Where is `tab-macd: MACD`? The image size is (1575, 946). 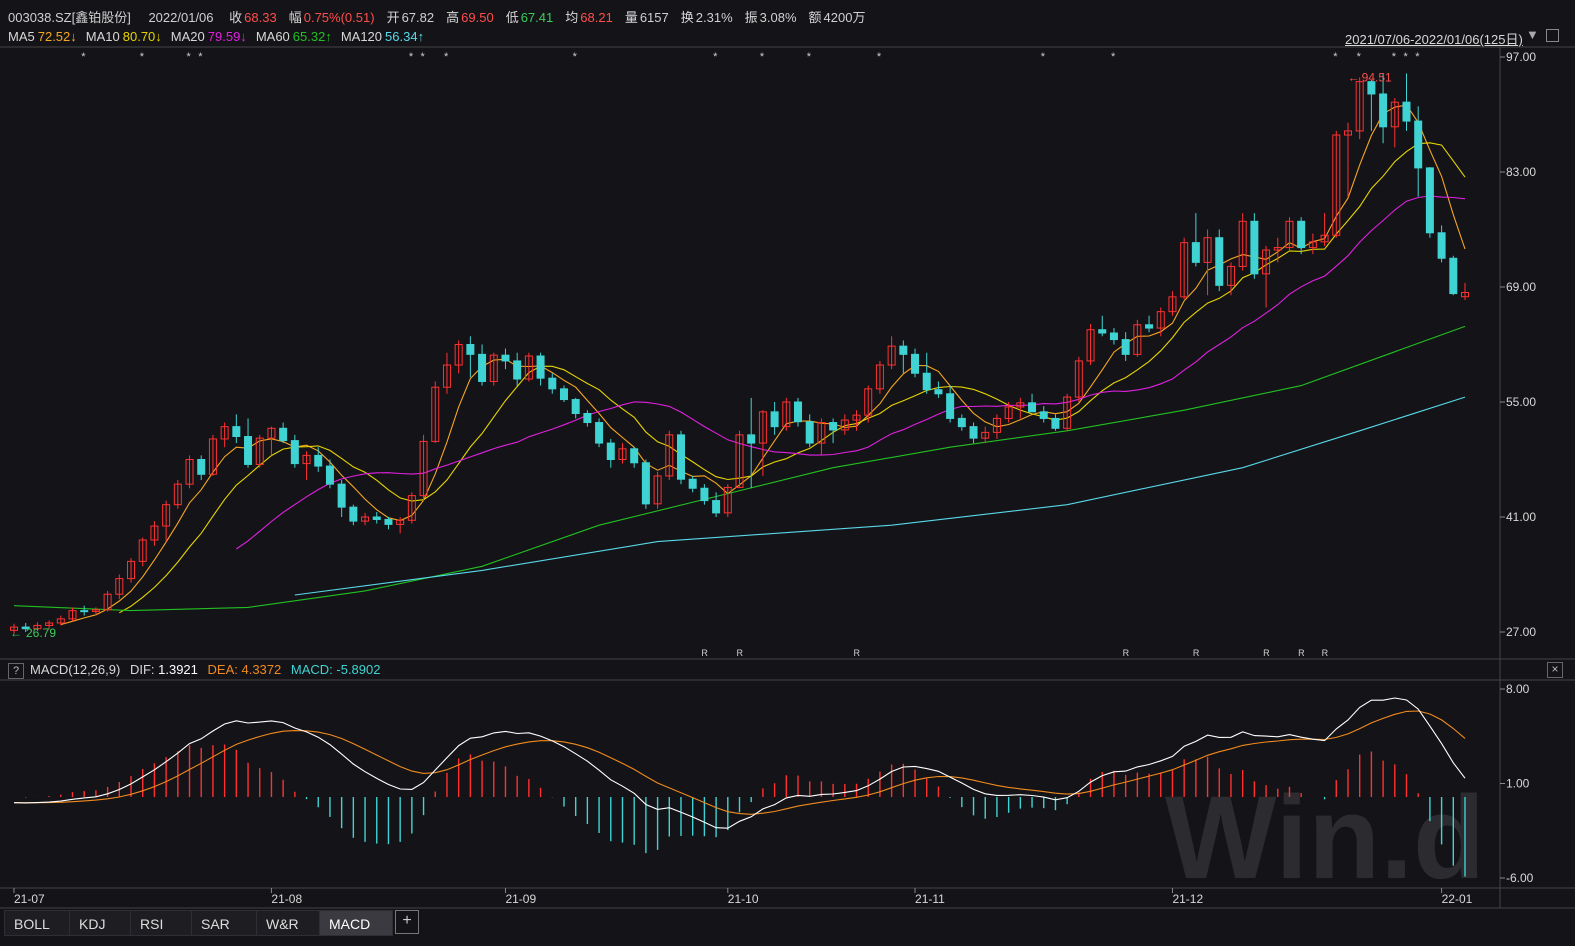 tab-macd: MACD is located at coordinates (356, 923).